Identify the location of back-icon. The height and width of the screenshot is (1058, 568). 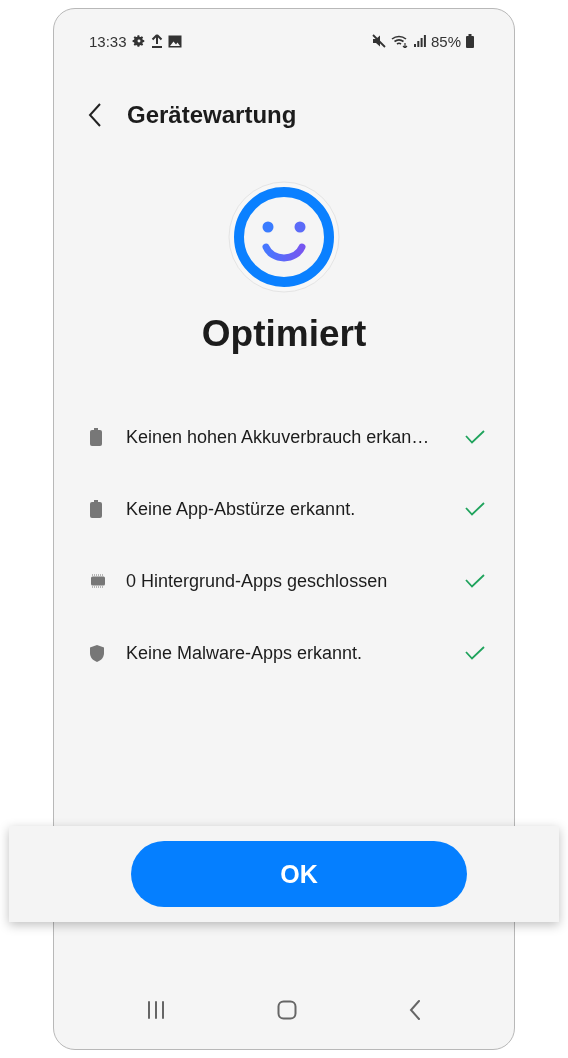
(95, 115).